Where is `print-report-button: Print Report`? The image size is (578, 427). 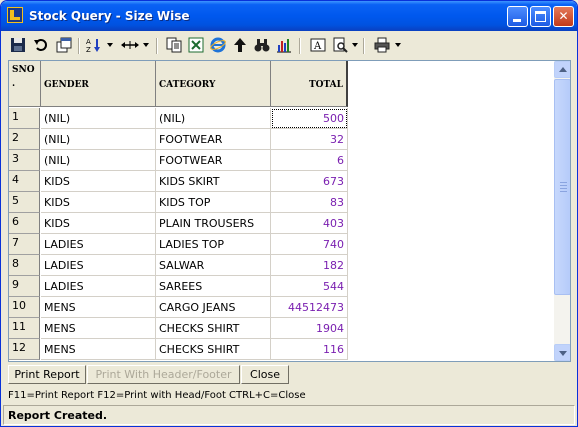 print-report-button: Print Report is located at coordinates (47, 374).